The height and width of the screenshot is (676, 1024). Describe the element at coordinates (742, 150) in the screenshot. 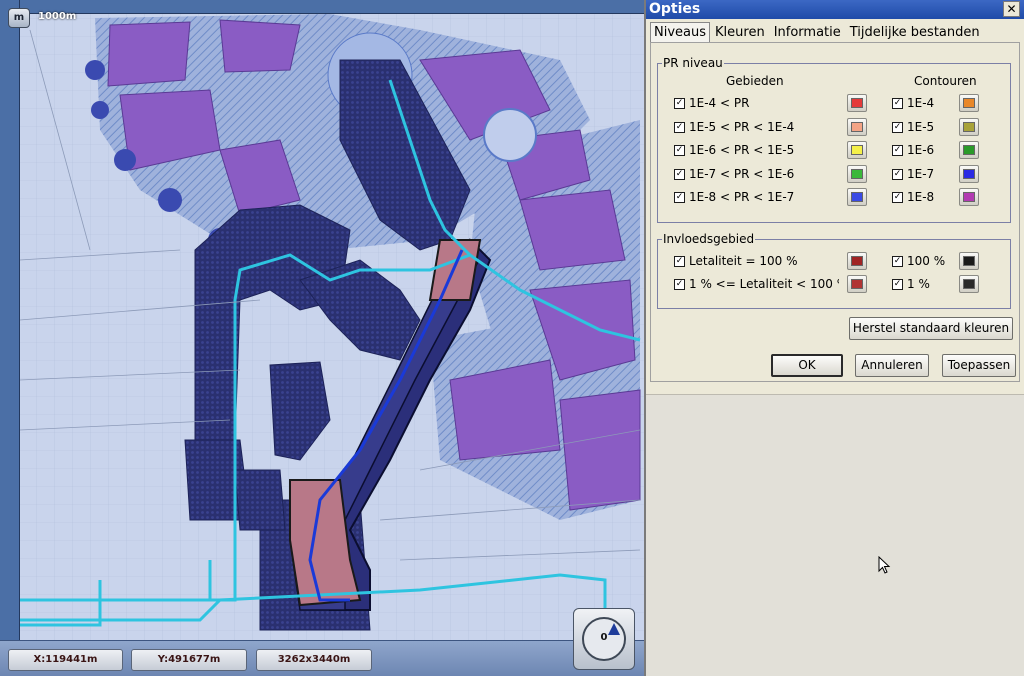

I see `area-label: 1E-6 < PR < 1E-5` at that location.